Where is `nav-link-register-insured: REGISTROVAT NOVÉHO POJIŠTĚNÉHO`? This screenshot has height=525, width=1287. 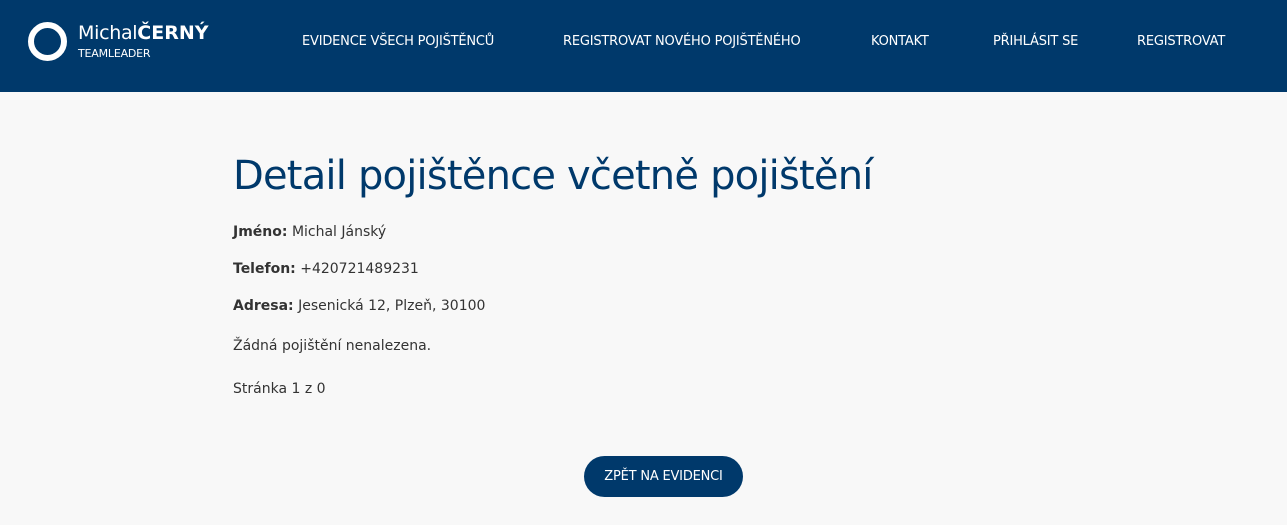
nav-link-register-insured: REGISTROVAT NOVÉHO POJIŠTĚNÉHO is located at coordinates (682, 42).